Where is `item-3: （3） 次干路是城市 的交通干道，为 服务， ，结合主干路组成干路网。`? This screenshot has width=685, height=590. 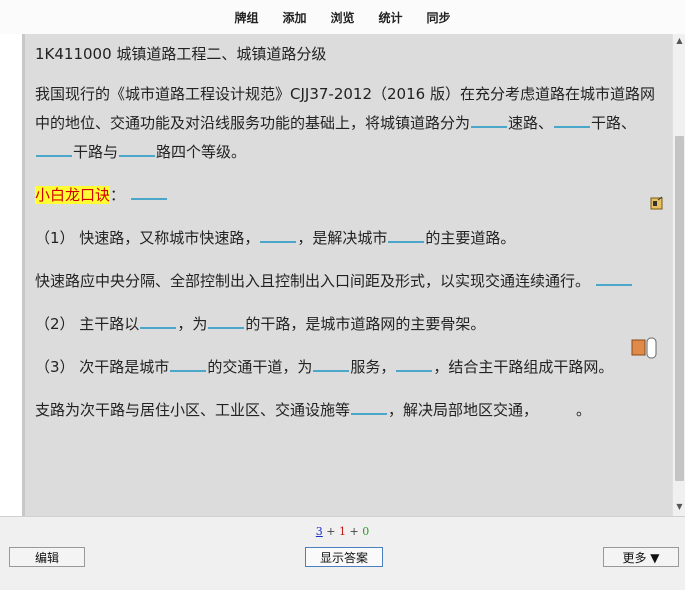
item-3: （3） 次干路是城市 的交通干道，为 服务， ，结合主干路组成干路网。 is located at coordinates (346, 366).